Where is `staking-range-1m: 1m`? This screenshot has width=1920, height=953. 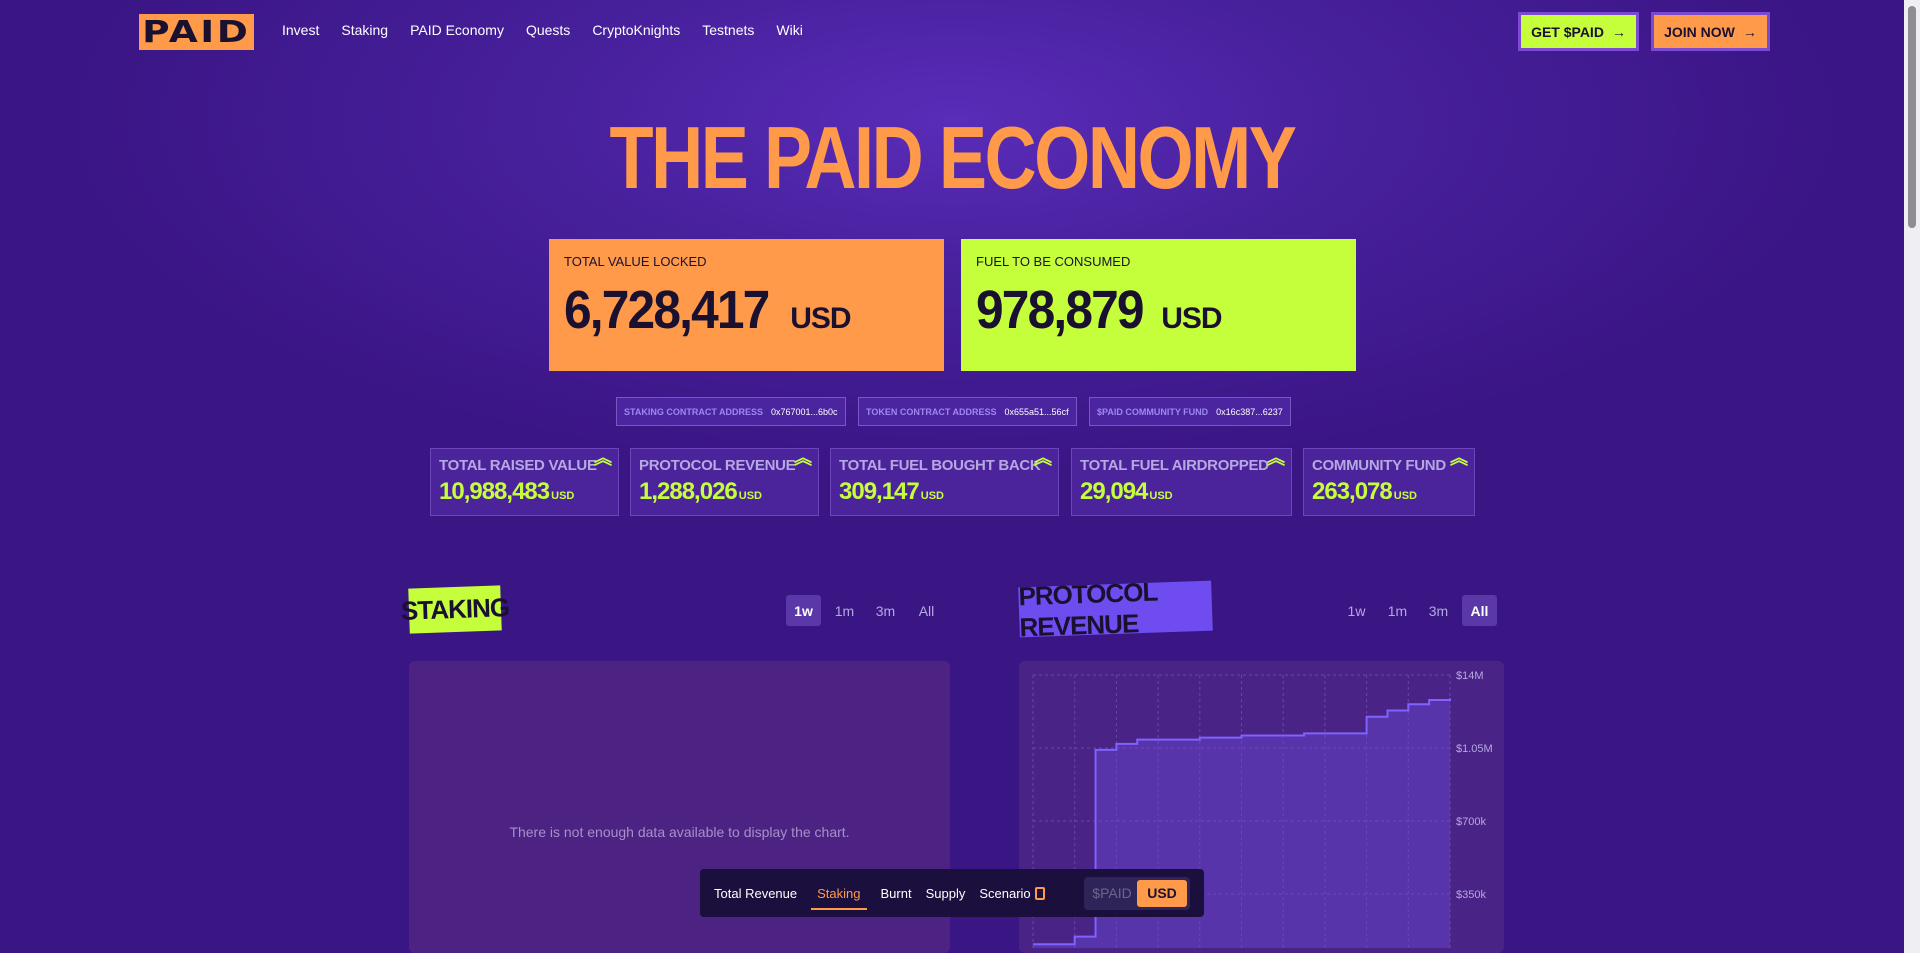
staking-range-1m: 1m is located at coordinates (844, 610).